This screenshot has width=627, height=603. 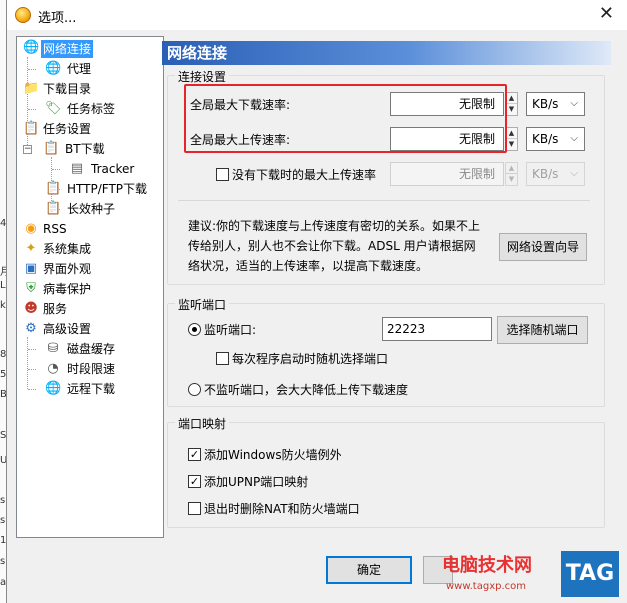 What do you see at coordinates (282, 509) in the screenshot?
I see `remove-on-exit-label: 退出时删除NAT和防火墙端口` at bounding box center [282, 509].